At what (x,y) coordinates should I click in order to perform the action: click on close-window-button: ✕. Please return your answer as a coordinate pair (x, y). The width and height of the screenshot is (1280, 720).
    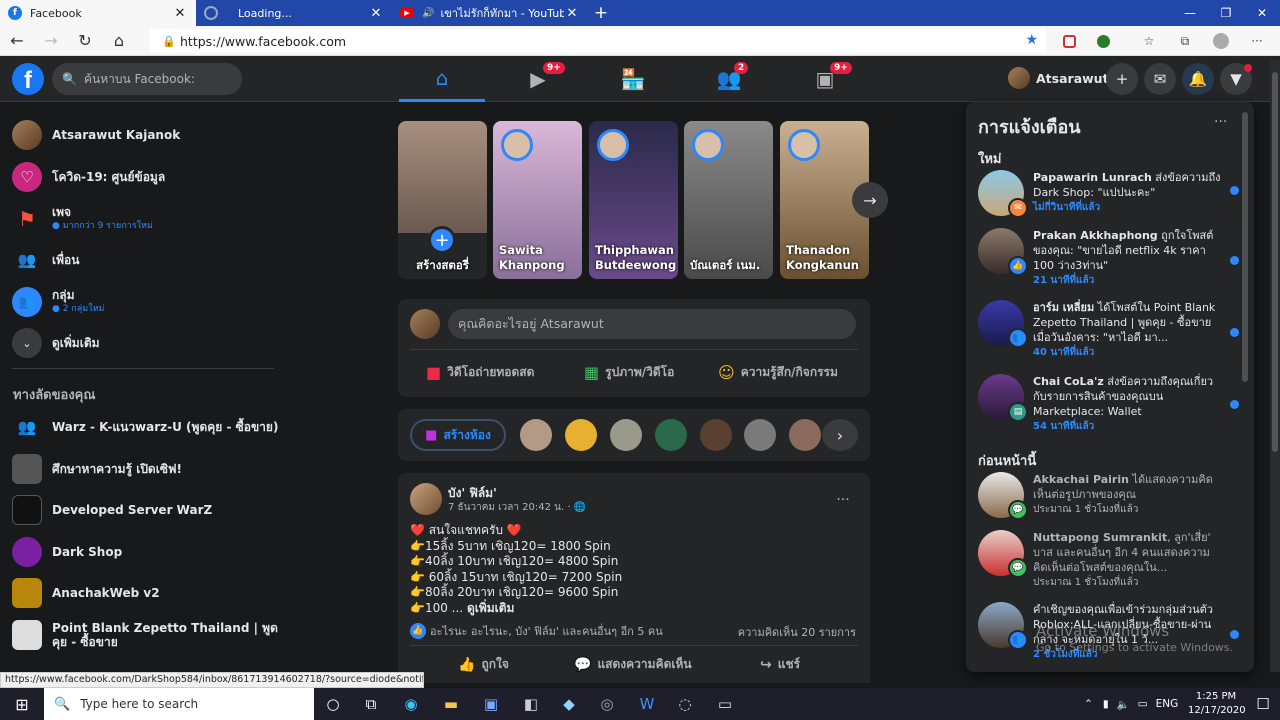
    Looking at the image, I should click on (1262, 13).